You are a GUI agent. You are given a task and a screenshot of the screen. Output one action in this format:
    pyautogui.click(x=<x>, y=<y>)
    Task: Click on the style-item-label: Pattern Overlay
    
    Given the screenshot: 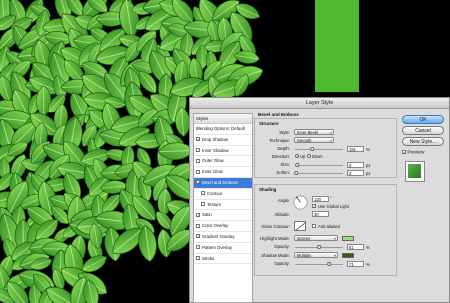 What is the action you would take?
    pyautogui.click(x=217, y=247)
    